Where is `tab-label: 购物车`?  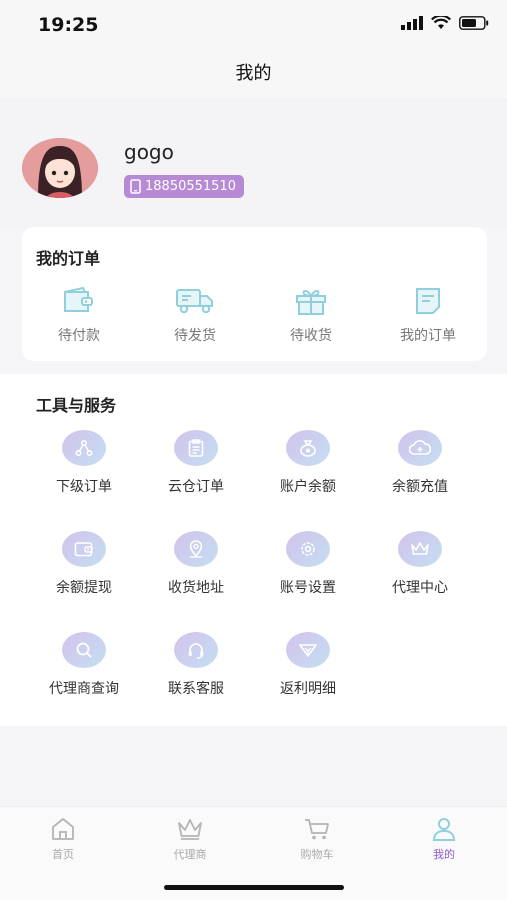 tab-label: 购物车 is located at coordinates (317, 854).